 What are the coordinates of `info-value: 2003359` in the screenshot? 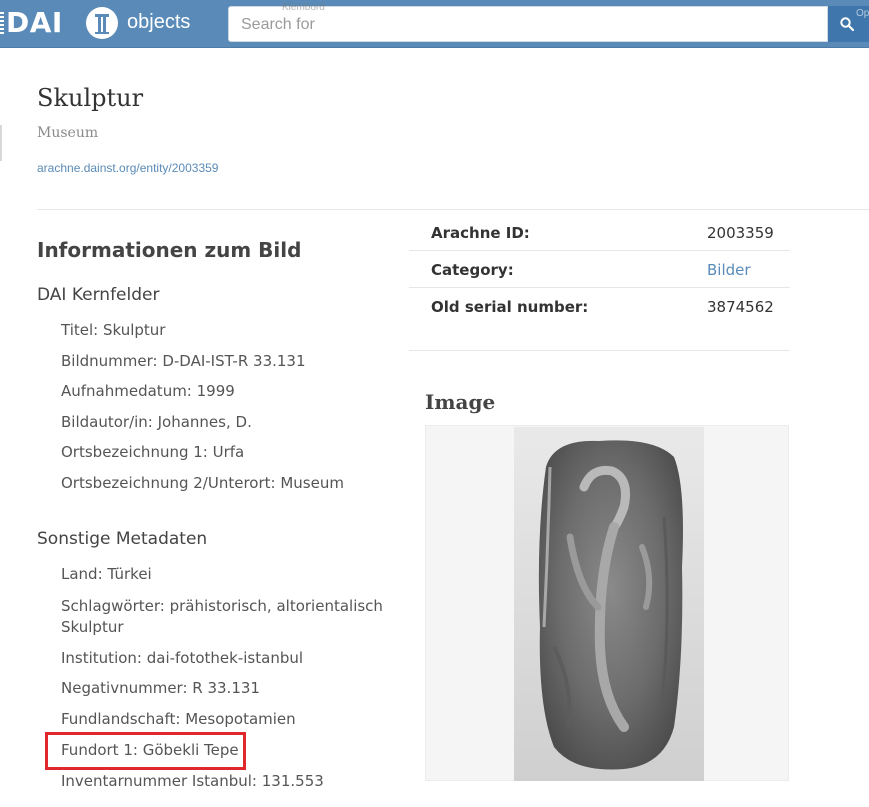 It's located at (740, 233).